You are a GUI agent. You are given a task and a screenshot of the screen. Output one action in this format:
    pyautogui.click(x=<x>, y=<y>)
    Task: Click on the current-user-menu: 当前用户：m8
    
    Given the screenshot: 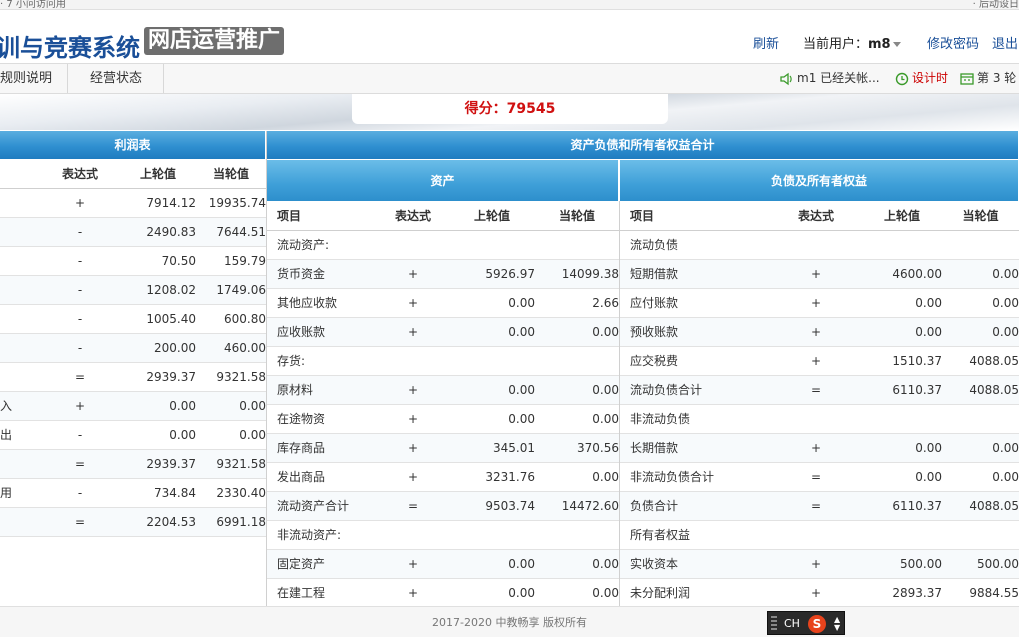 What is the action you would take?
    pyautogui.click(x=852, y=42)
    